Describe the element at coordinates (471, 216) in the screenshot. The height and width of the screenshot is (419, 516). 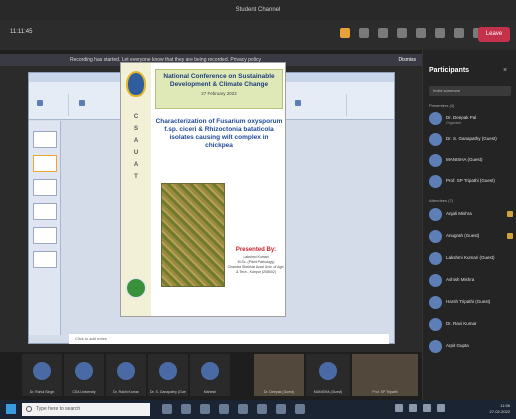
I see `participant-item: Anjali Mishra` at that location.